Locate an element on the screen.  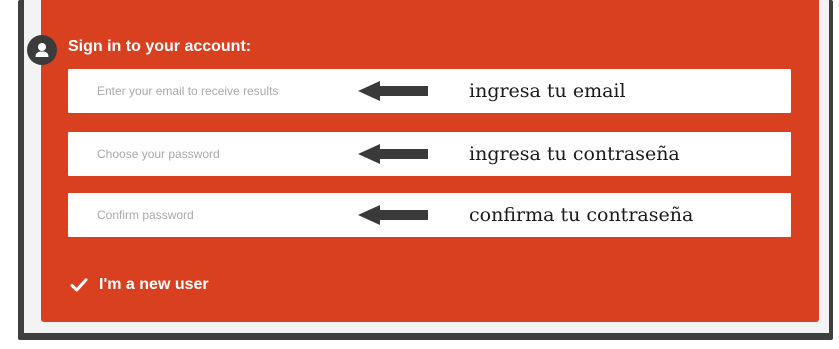
email-field is located at coordinates (213, 91).